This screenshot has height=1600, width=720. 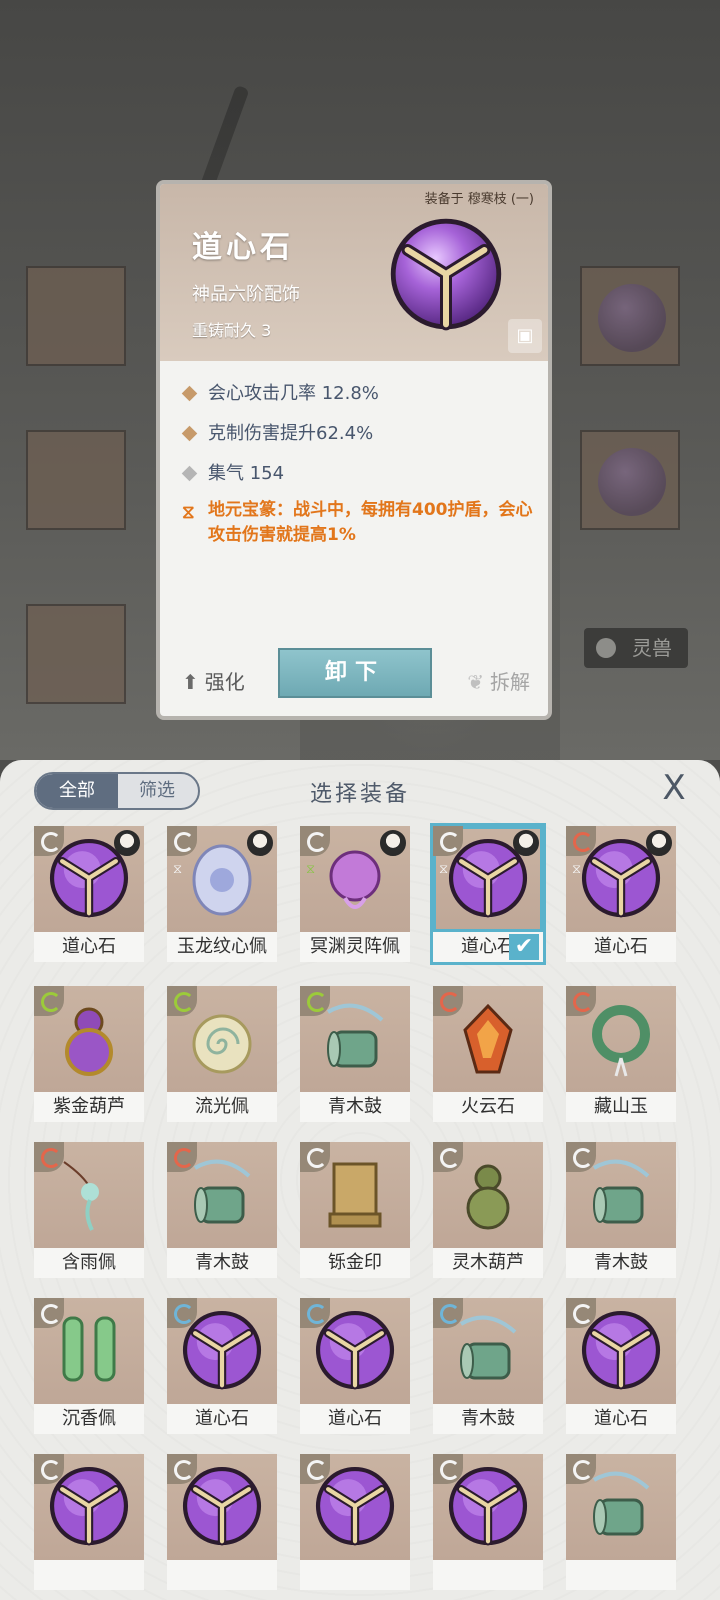 I want to click on equipment-tile: 含雨佩, so click(x=89, y=1210).